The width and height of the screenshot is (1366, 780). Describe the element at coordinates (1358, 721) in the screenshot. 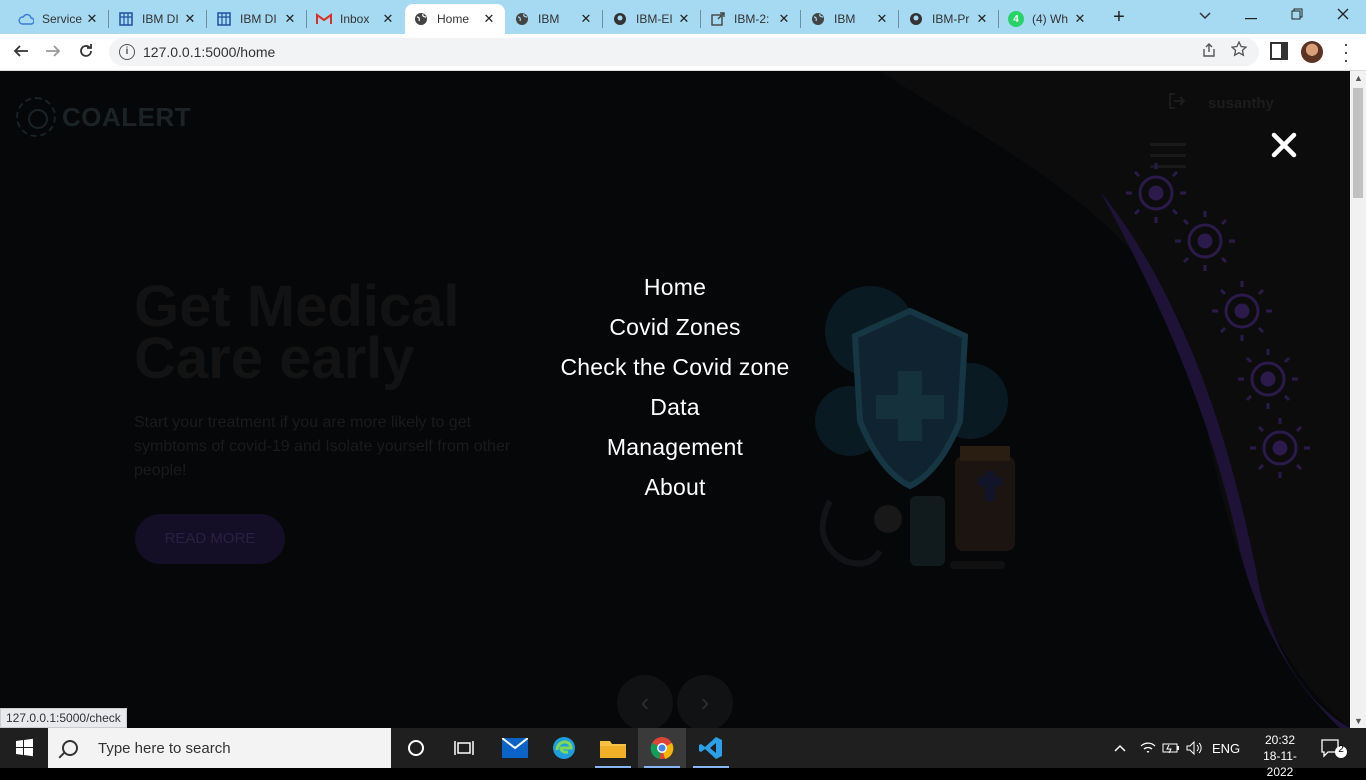

I see `scroll-down-arrow-icon: ▼` at that location.